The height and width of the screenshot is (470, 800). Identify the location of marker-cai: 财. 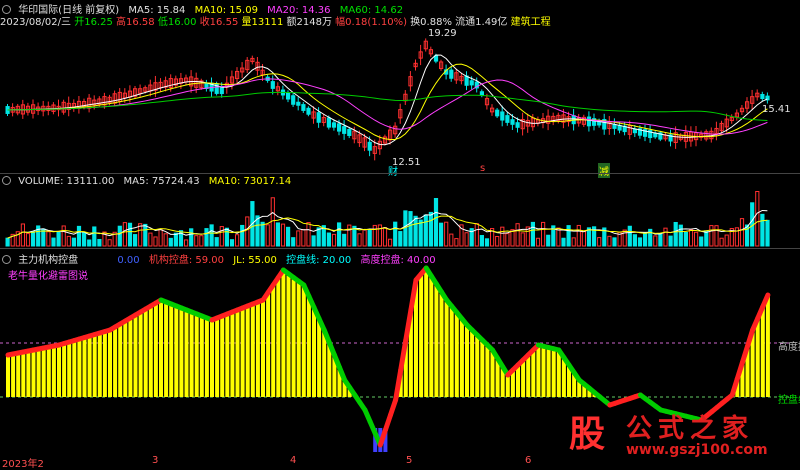
(393, 170).